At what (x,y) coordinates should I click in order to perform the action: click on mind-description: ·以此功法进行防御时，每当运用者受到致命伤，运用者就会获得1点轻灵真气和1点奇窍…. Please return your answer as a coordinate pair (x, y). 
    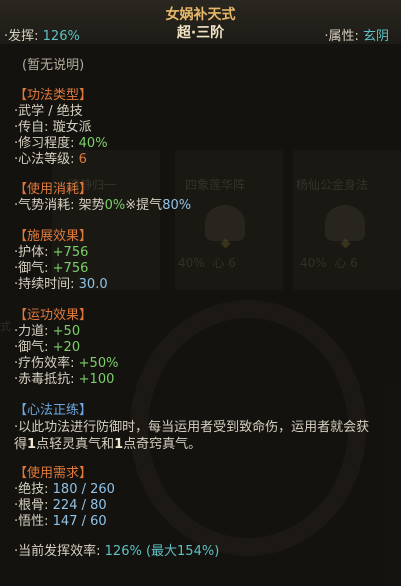
    Looking at the image, I should click on (192, 436).